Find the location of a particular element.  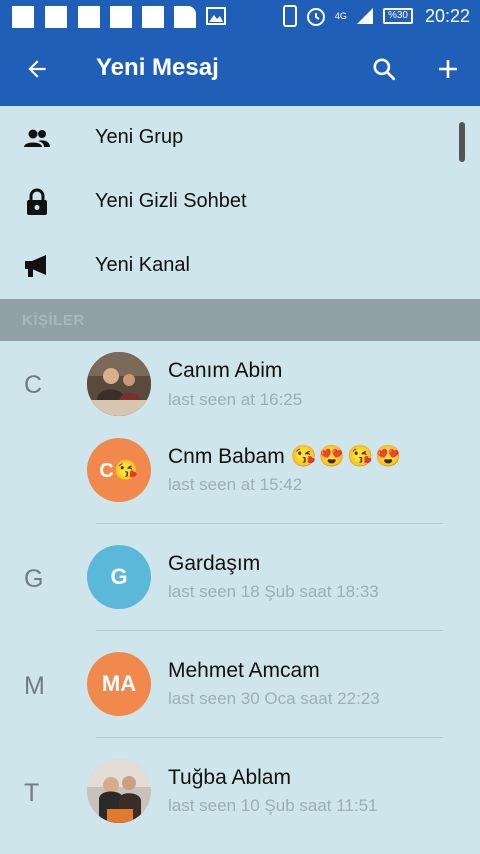

scrollbar is located at coordinates (462, 142).